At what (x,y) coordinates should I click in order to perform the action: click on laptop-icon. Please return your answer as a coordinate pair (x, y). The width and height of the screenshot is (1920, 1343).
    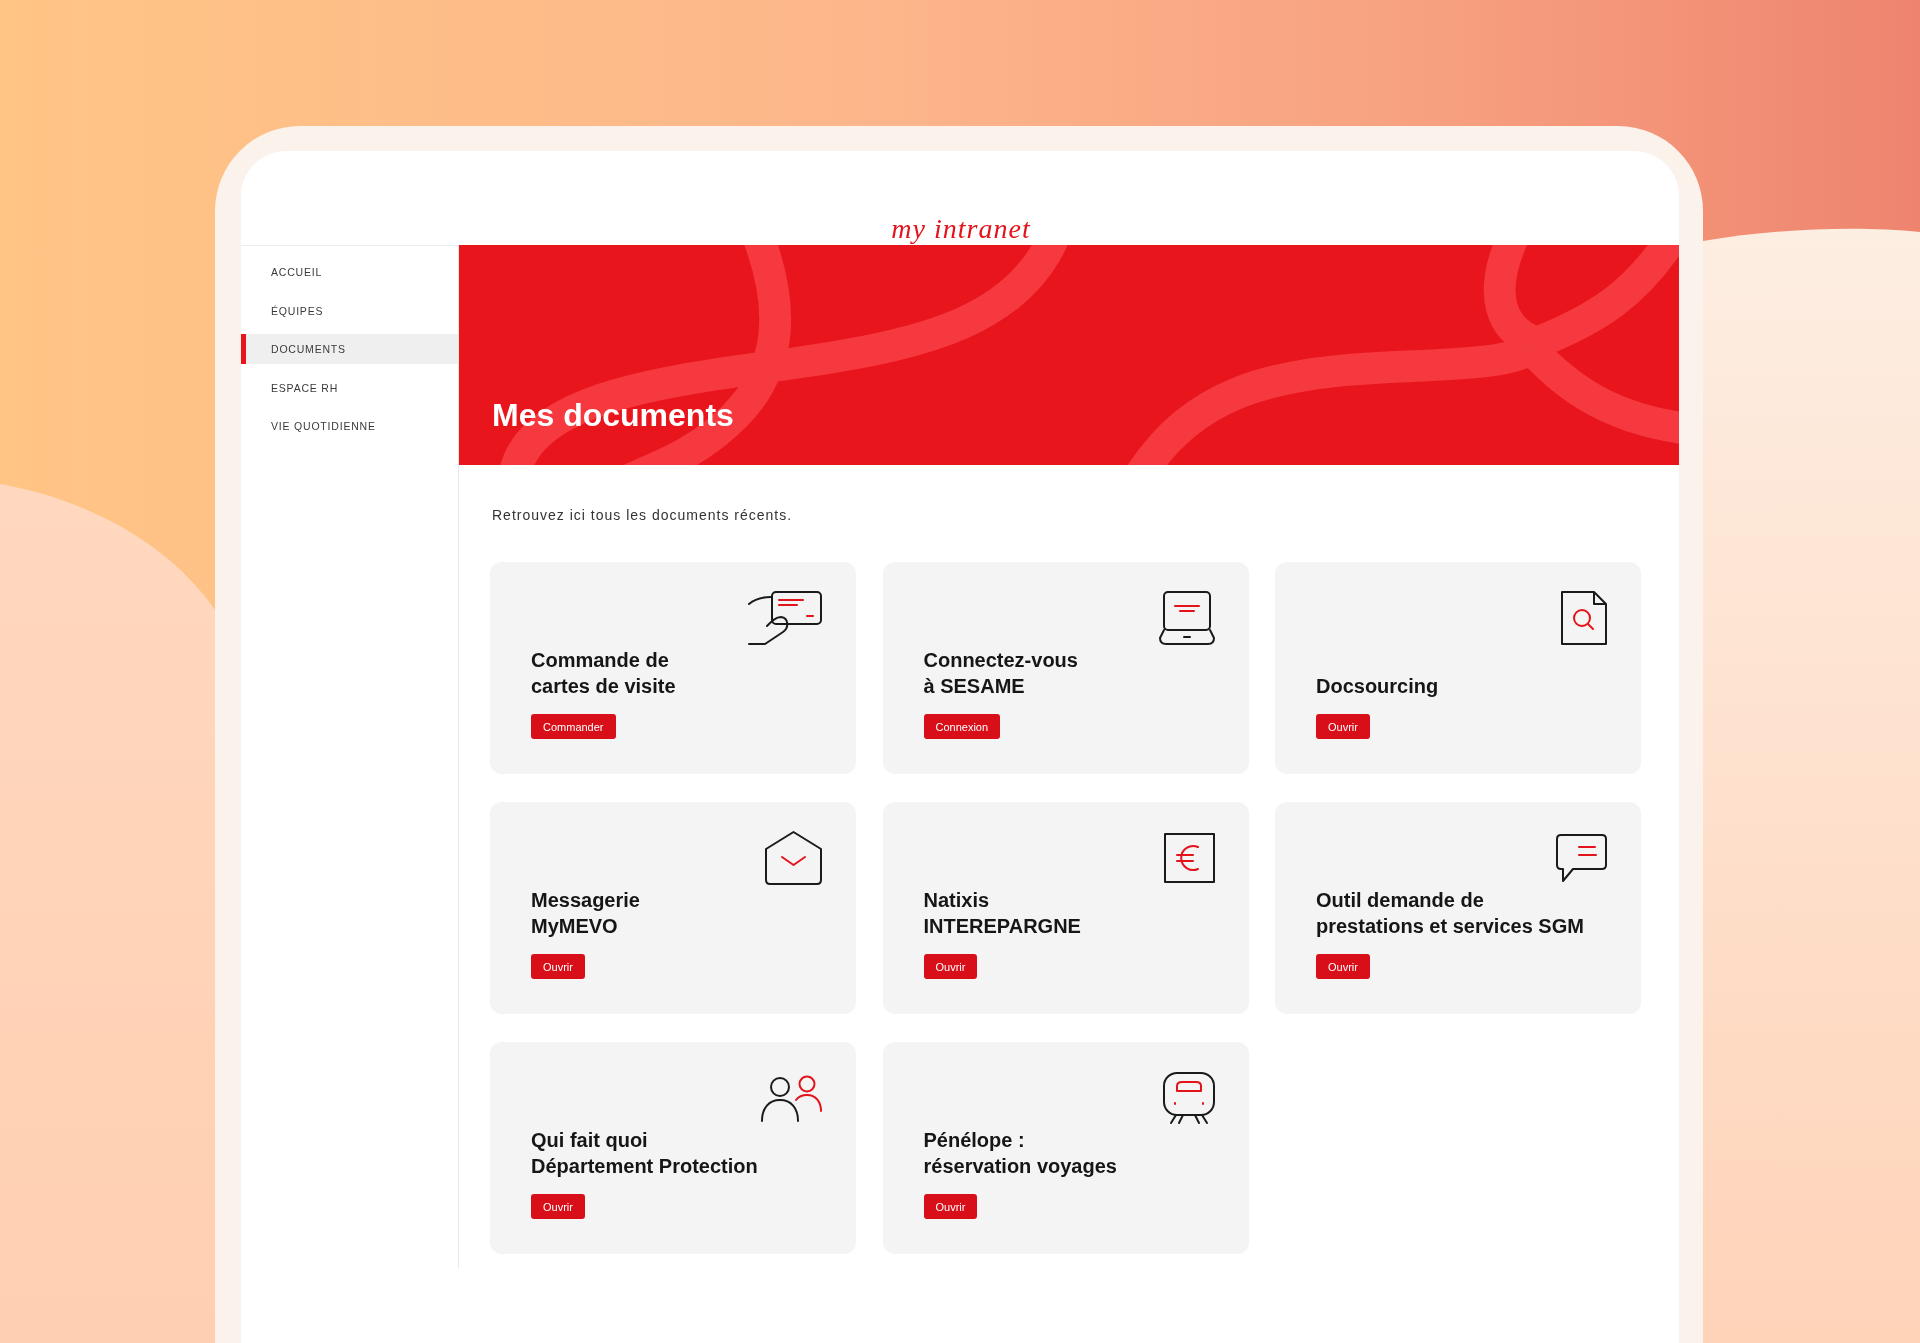
    Looking at the image, I should click on (1186, 618).